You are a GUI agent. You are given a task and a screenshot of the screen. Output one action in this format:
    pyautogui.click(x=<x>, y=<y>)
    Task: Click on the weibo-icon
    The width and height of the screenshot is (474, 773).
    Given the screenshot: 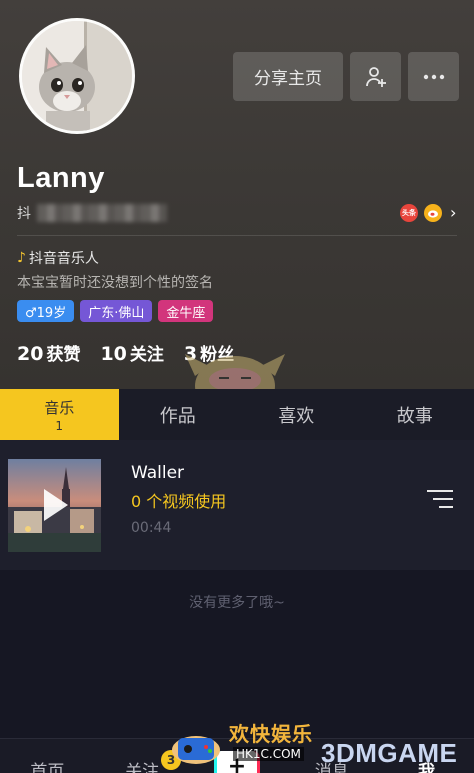 What is the action you would take?
    pyautogui.click(x=433, y=212)
    